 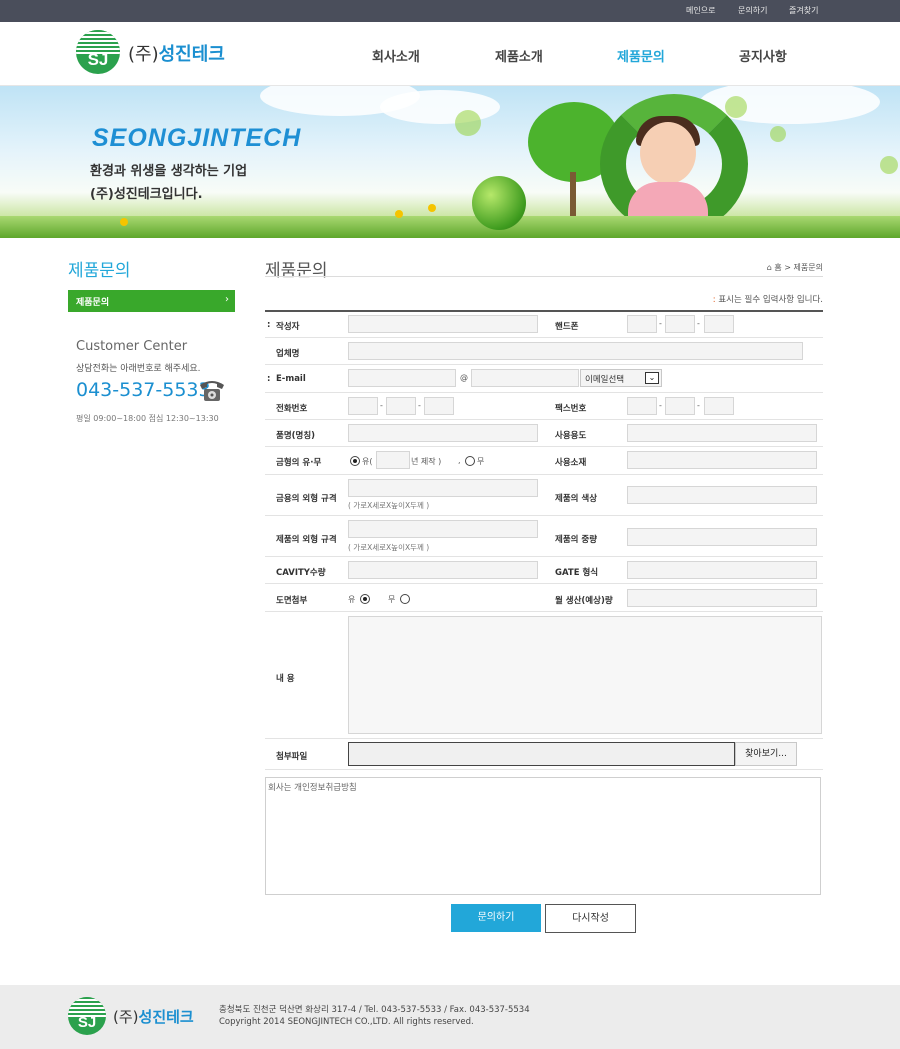 I want to click on monthly-production-label: 월 생산(예상)량, so click(x=584, y=601).